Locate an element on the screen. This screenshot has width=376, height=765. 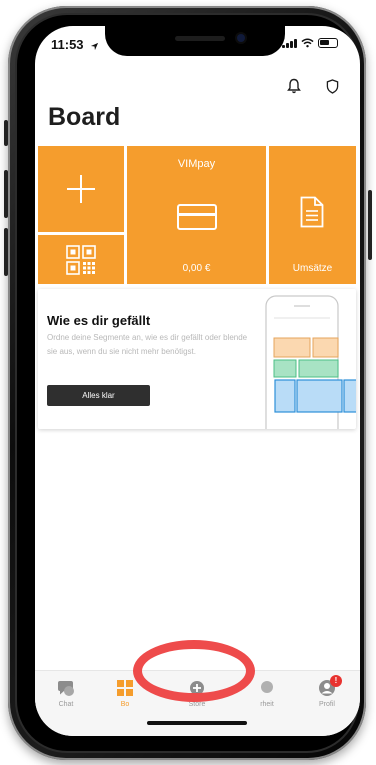
bottom-tab-bar: Chat Bo Store rheit ! Profil is located at coordinates (197, 703).